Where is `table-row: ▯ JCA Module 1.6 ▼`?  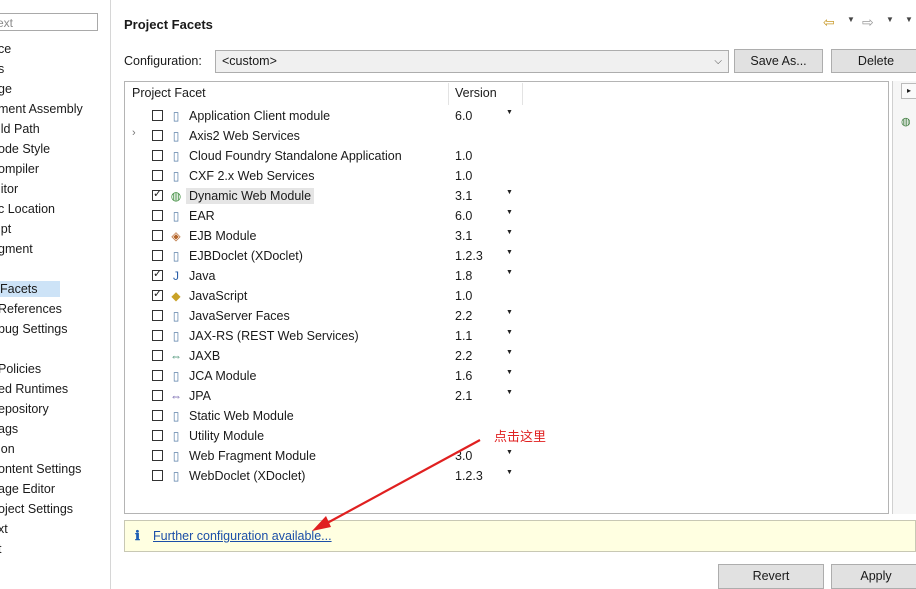
table-row: ▯ JCA Module 1.6 ▼ is located at coordinates (506, 376).